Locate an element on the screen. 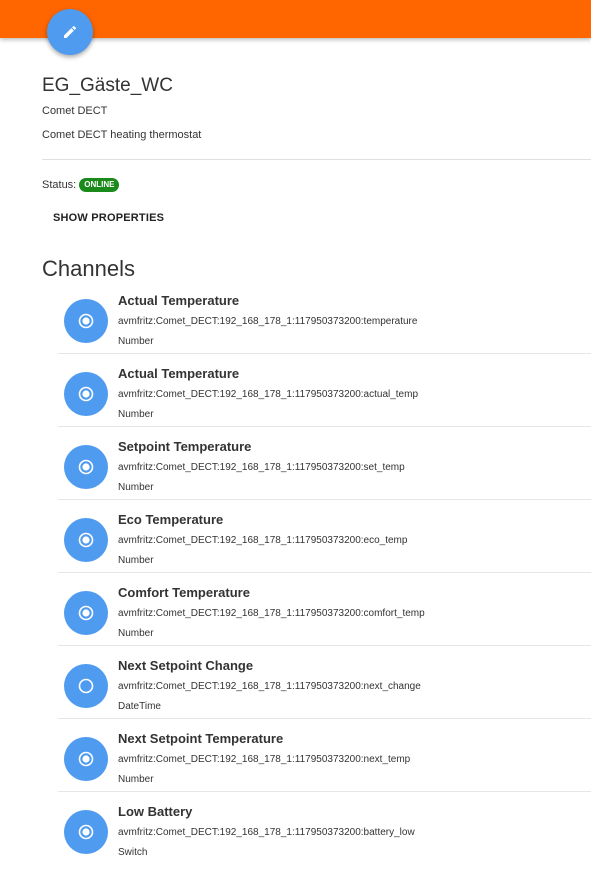 Image resolution: width=591 pixels, height=893 pixels. channel-label: Next Setpoint Temperature is located at coordinates (201, 738).